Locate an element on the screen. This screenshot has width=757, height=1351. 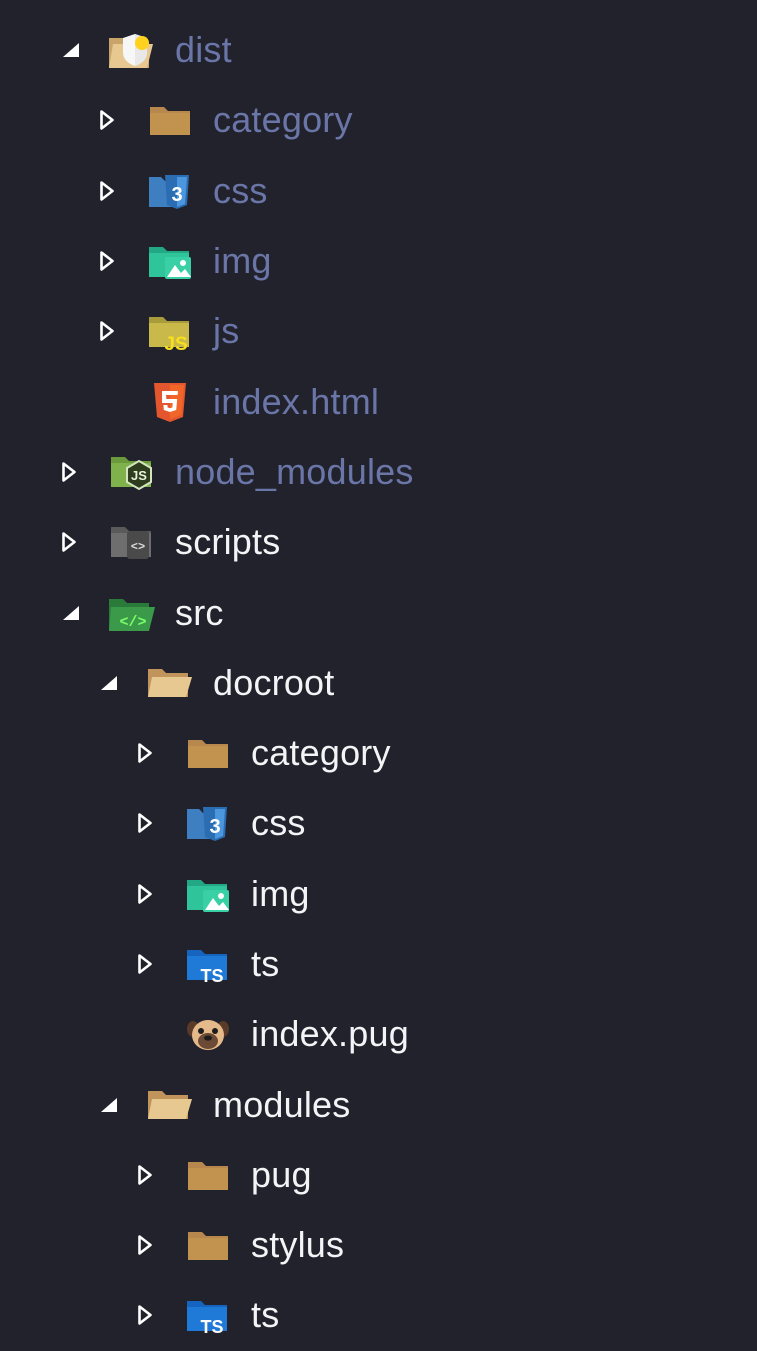
tree-item-dist: dist is located at coordinates (378, 50).